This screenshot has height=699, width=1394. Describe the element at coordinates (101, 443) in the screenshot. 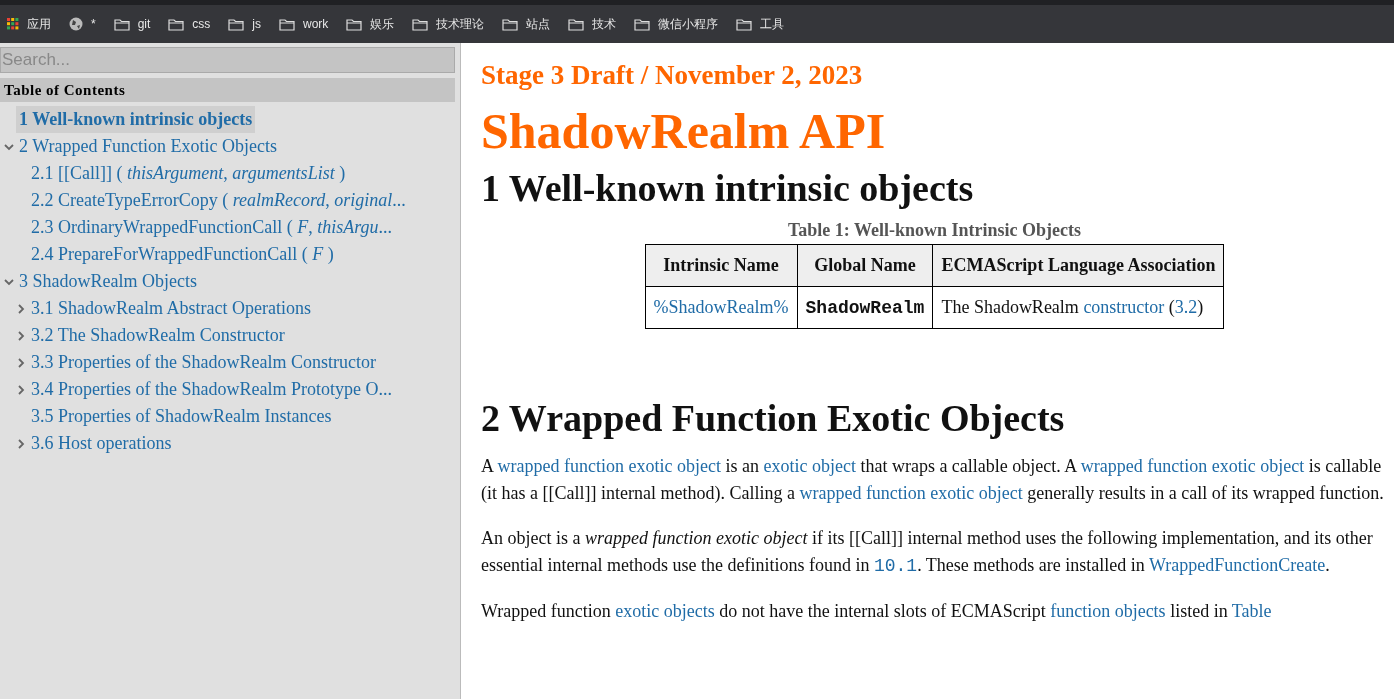

I see `toc-link: 3.6 Host operations` at that location.